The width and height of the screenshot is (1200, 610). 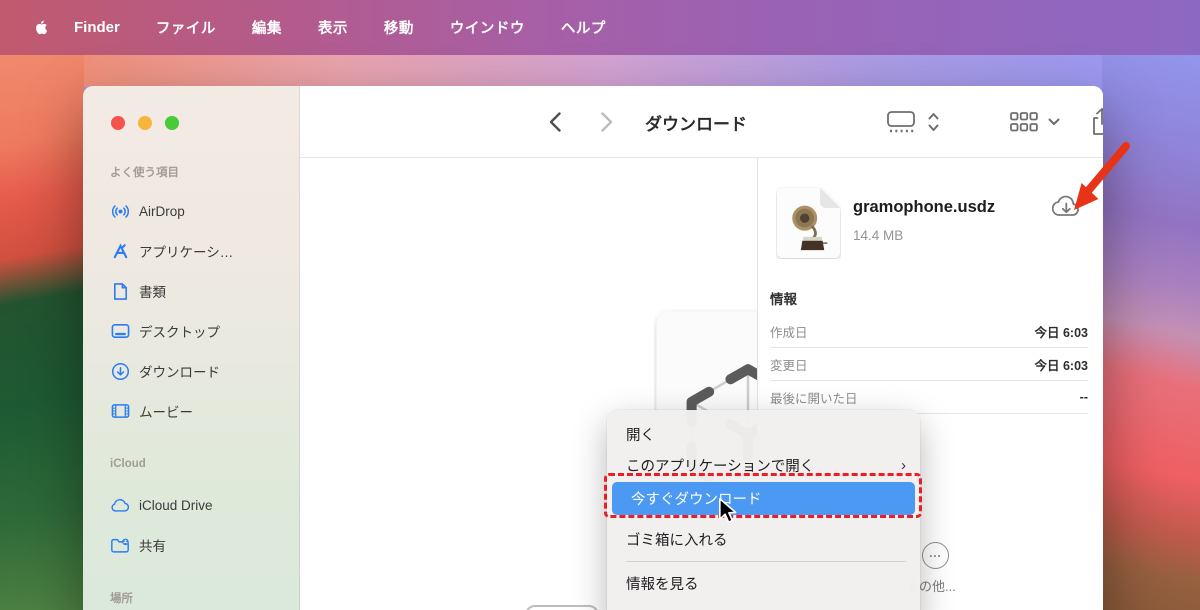 I want to click on menubar-item-window: ウインドウ, so click(x=487, y=27).